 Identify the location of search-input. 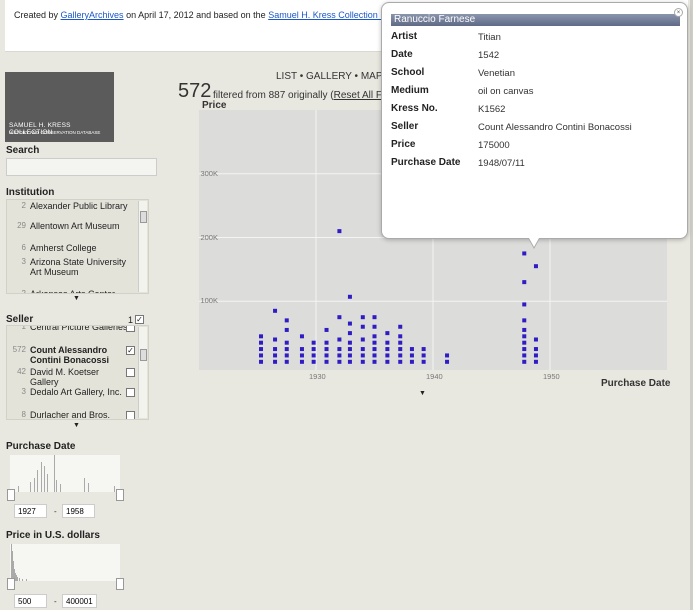
(81, 167).